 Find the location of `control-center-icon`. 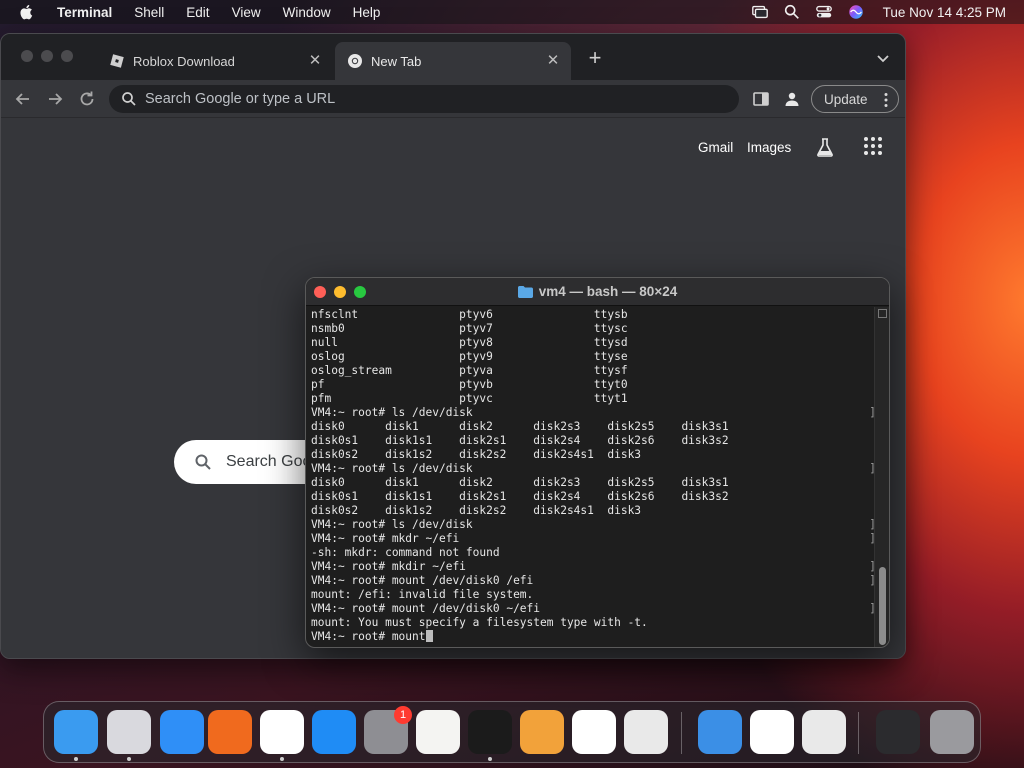

control-center-icon is located at coordinates (824, 12).